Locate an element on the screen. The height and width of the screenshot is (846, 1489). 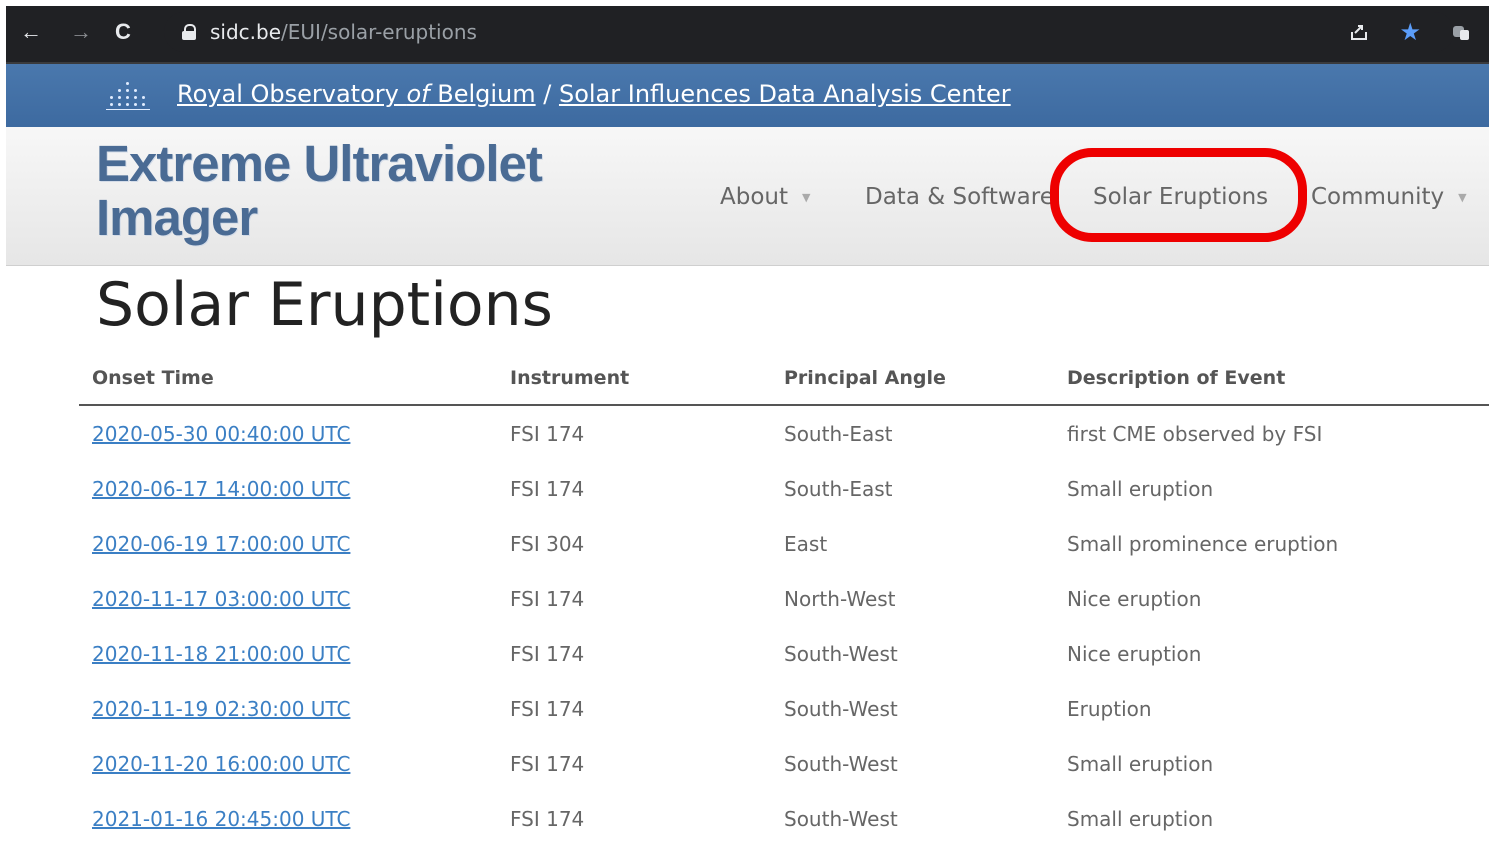
onset-time-cell: 2021-01-16 20:45:00 UTC is located at coordinates (288, 818).